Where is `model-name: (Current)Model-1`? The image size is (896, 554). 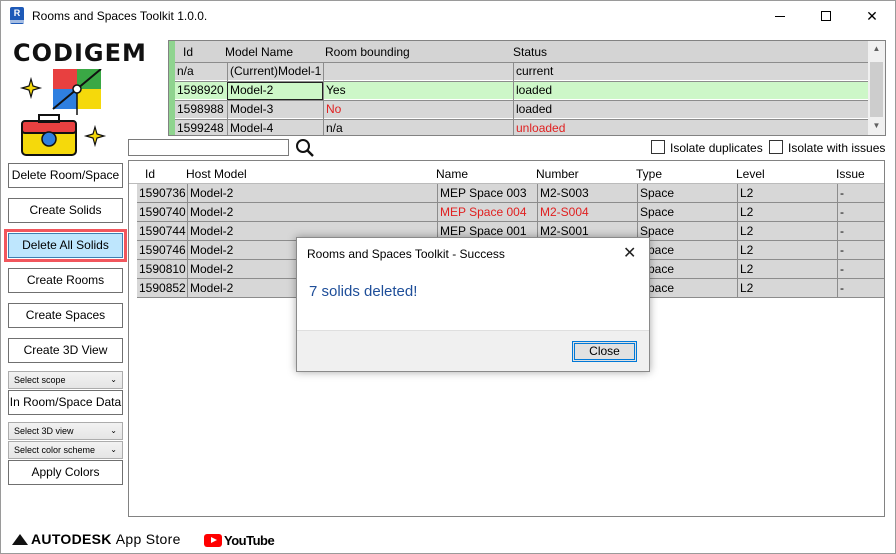
model-name: (Current)Model-1 is located at coordinates (275, 72).